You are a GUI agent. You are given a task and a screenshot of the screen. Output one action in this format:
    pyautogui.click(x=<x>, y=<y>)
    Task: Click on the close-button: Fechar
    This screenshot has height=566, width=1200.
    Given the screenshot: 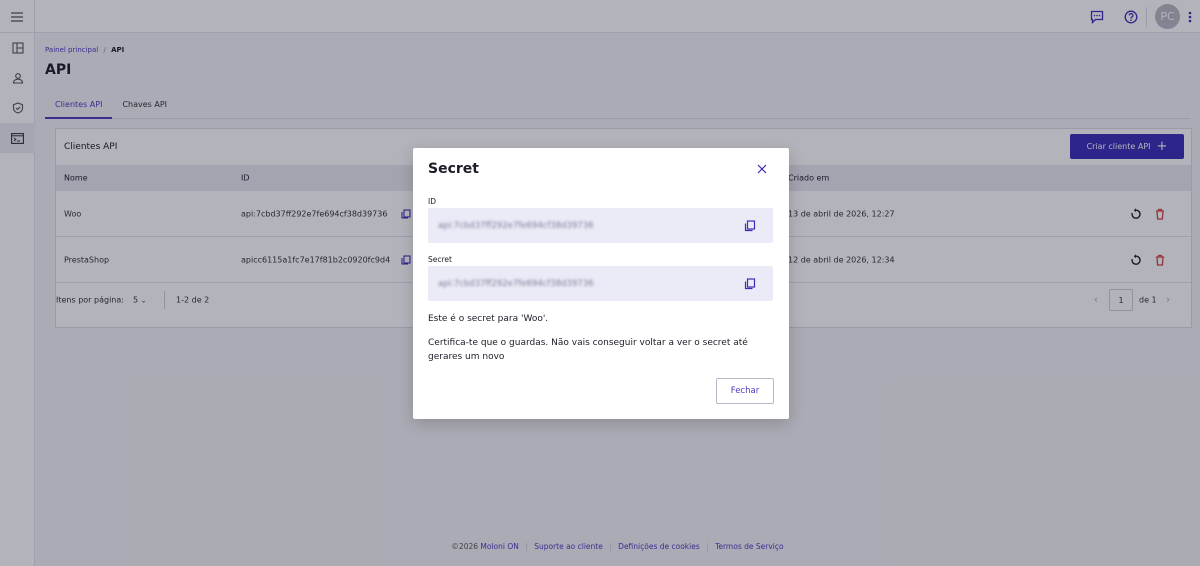 What is the action you would take?
    pyautogui.click(x=745, y=391)
    